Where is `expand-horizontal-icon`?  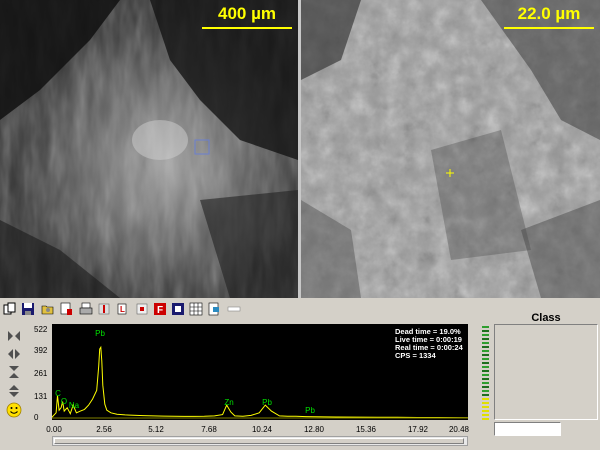 expand-horizontal-icon is located at coordinates (14, 336).